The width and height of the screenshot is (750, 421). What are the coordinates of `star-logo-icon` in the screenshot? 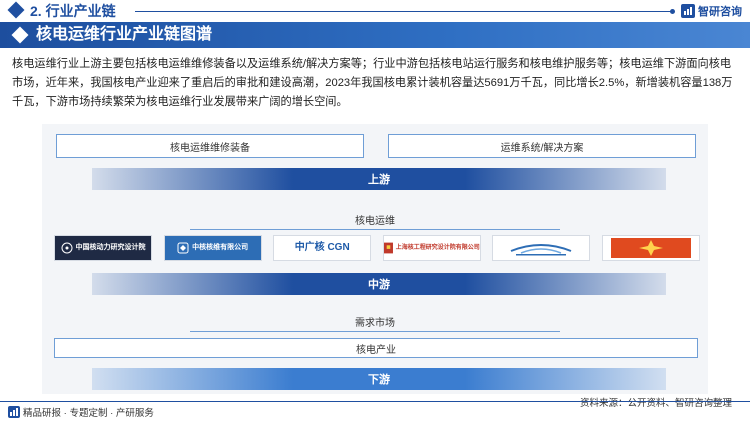 It's located at (650, 248).